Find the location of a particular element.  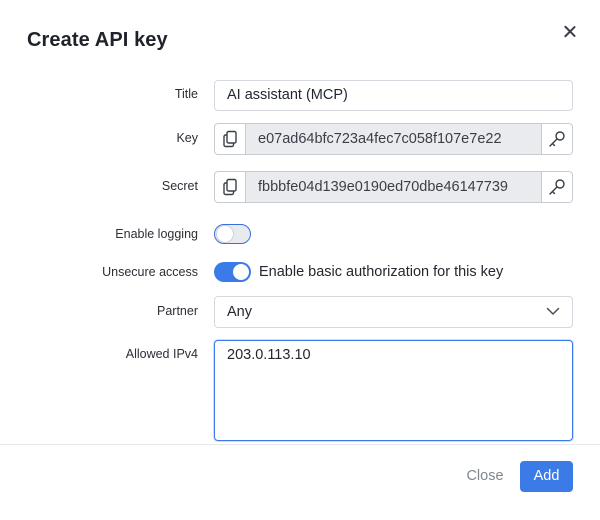

title-label: Title is located at coordinates (186, 94).